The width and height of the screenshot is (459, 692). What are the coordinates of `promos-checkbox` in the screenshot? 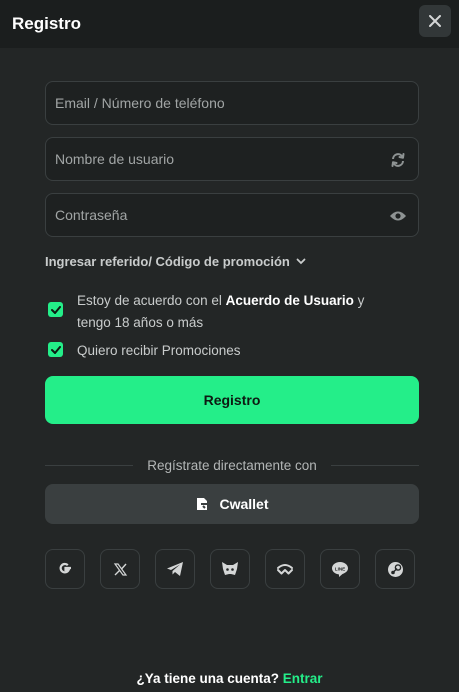 It's located at (55, 349).